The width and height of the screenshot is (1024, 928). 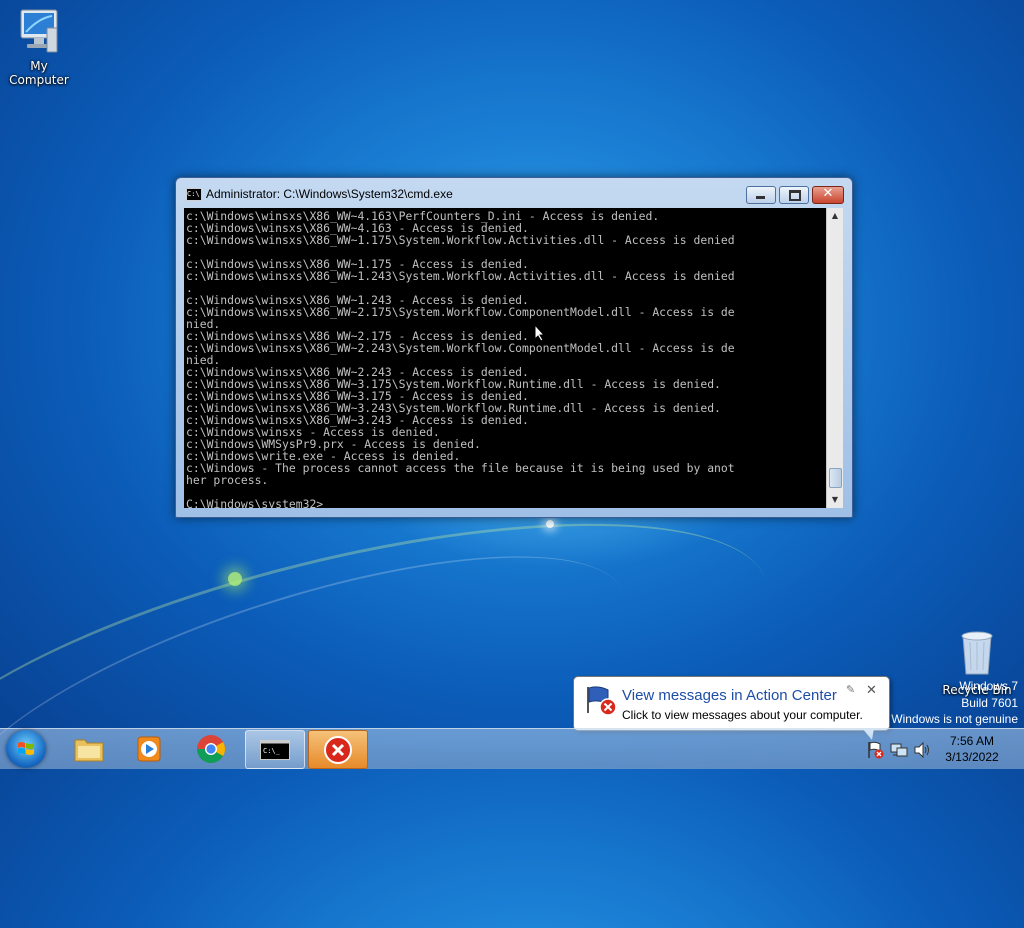 I want to click on minimize-button, so click(x=761, y=195).